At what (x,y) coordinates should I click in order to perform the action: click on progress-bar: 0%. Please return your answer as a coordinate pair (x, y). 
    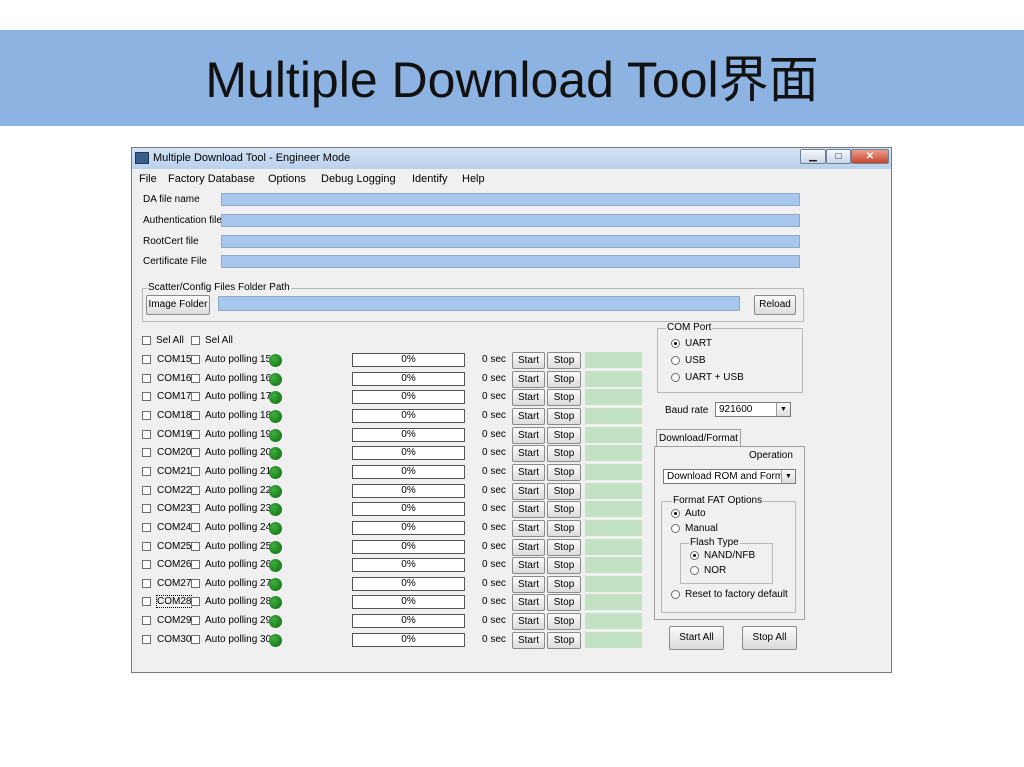
    Looking at the image, I should click on (408, 491).